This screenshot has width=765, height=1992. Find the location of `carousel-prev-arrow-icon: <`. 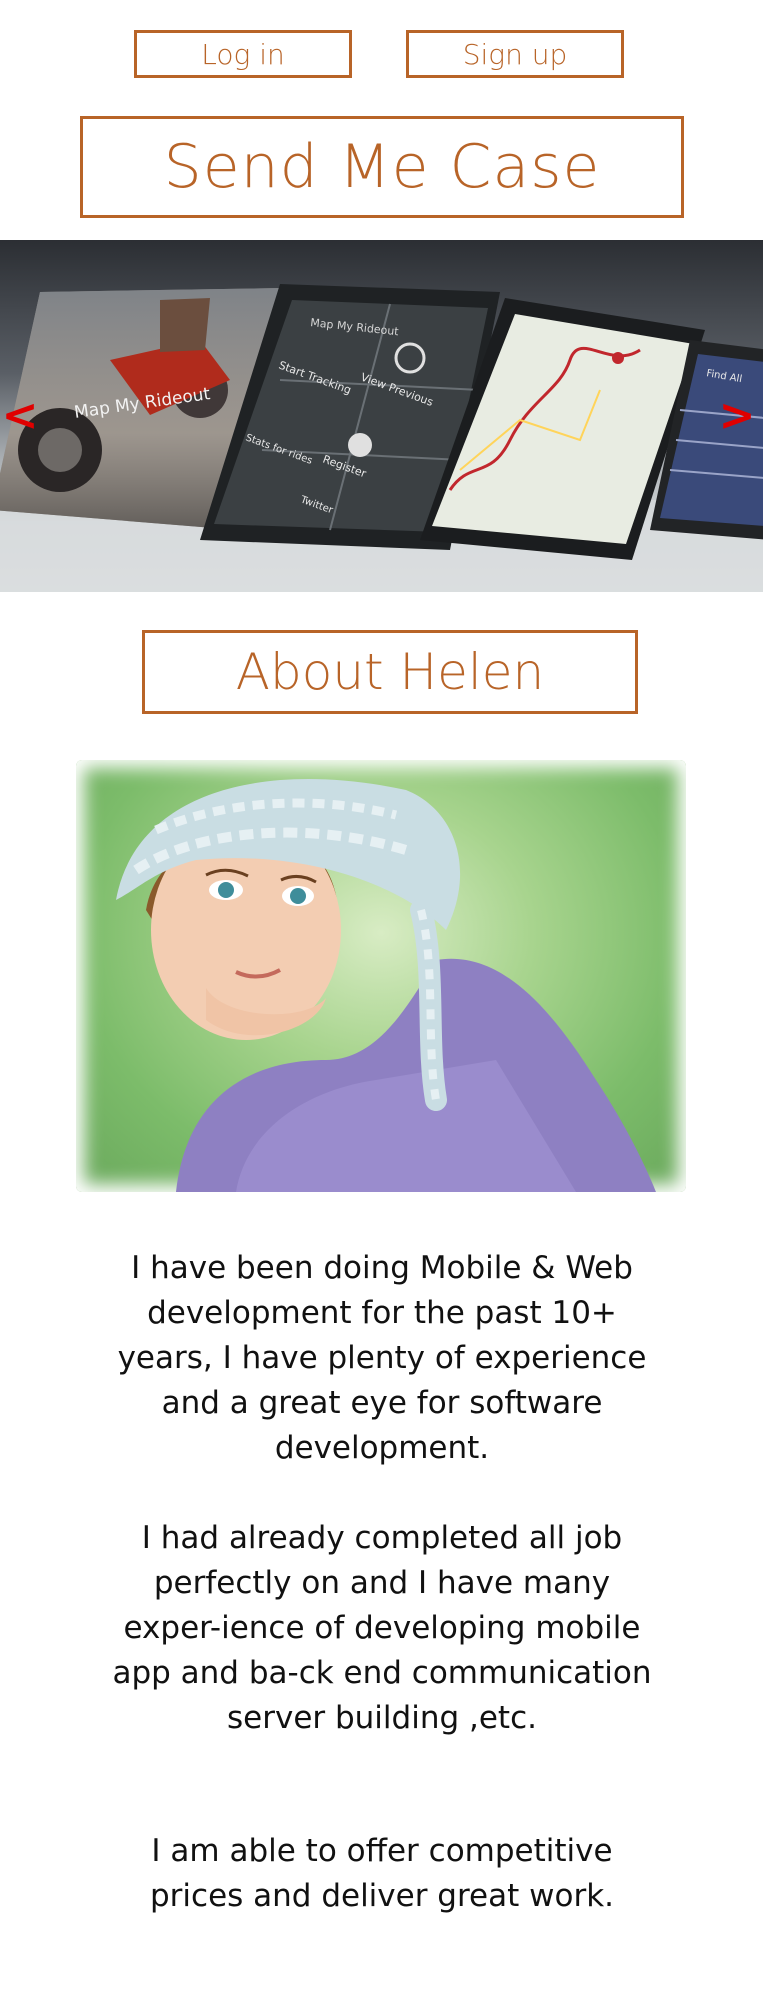

carousel-prev-arrow-icon: < is located at coordinates (20, 415).